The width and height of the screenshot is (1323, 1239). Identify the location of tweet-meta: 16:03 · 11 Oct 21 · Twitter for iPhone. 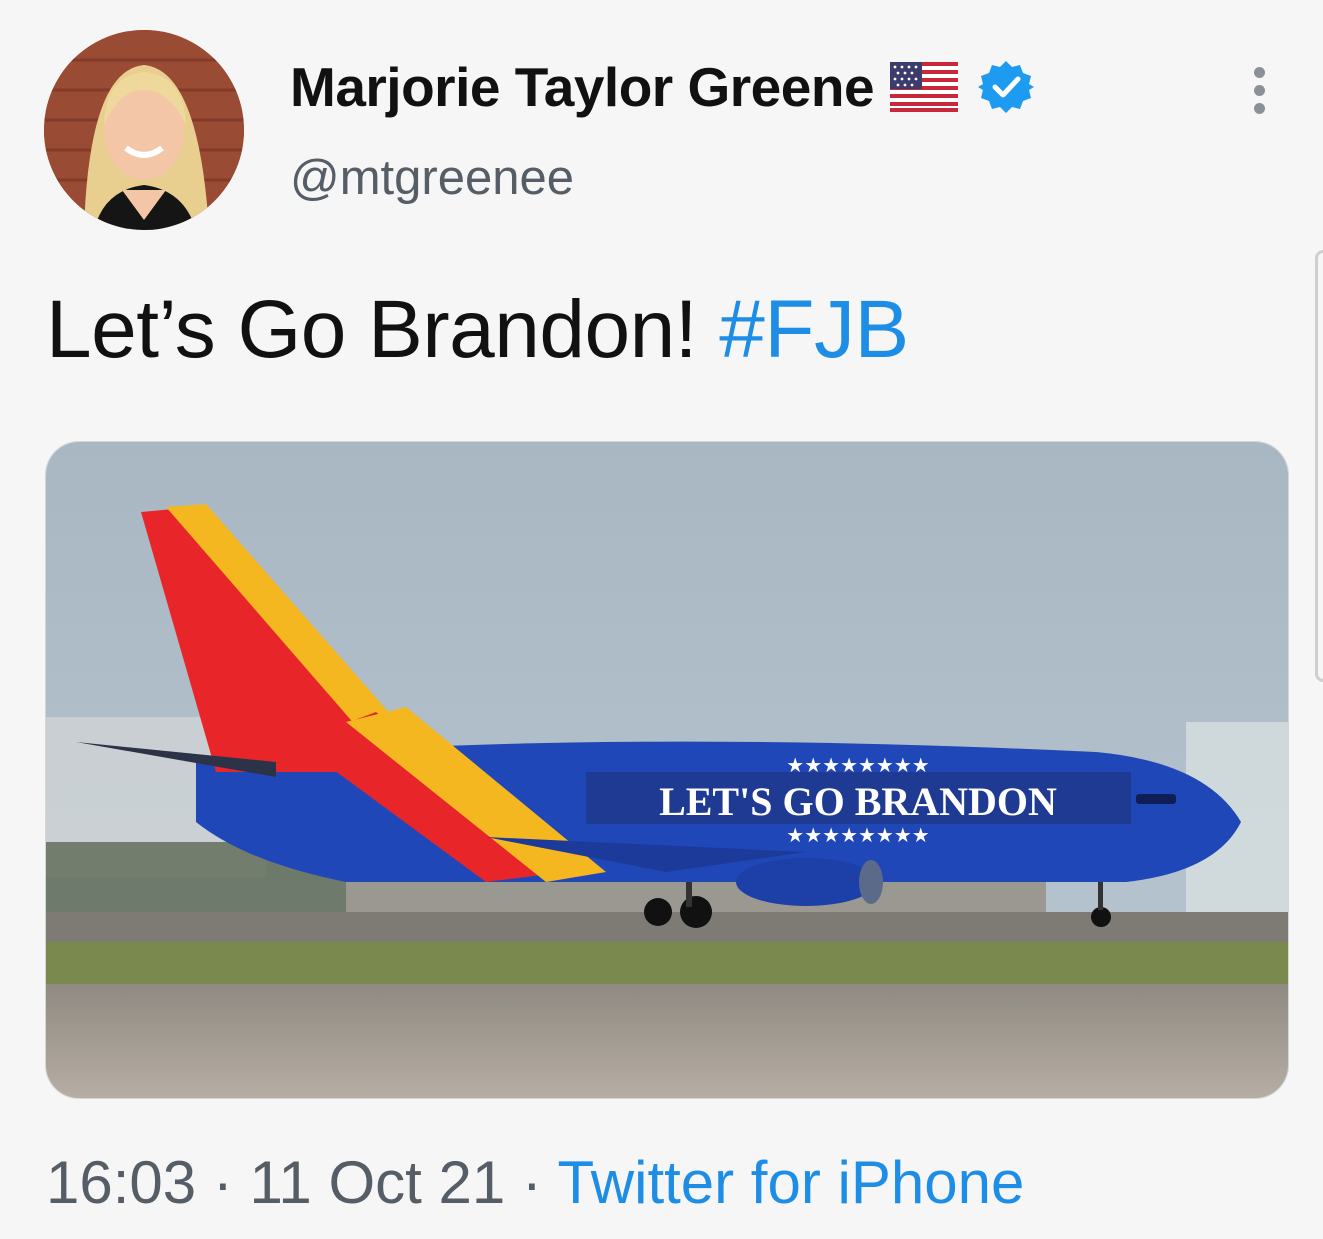
(535, 1182).